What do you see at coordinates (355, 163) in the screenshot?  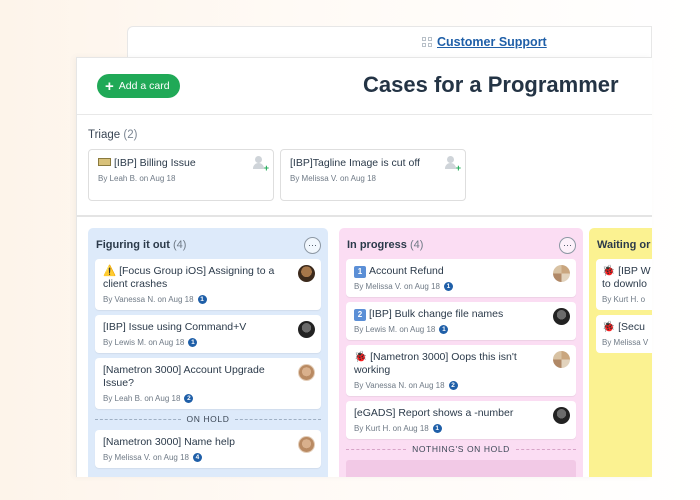 I see `card-title: [IBP]Tagline Image is cut off` at bounding box center [355, 163].